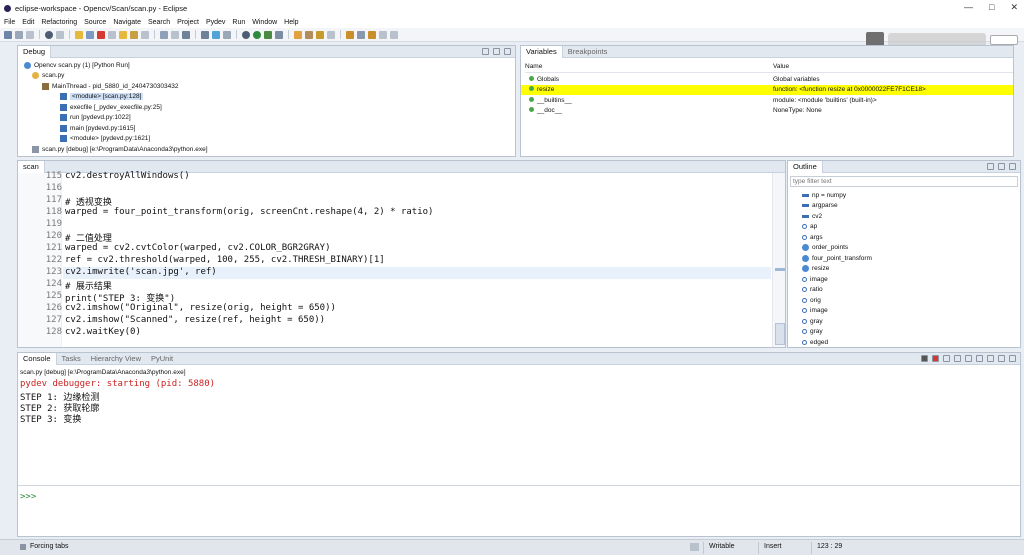  What do you see at coordinates (79, 34) in the screenshot?
I see `resume-icon` at bounding box center [79, 34].